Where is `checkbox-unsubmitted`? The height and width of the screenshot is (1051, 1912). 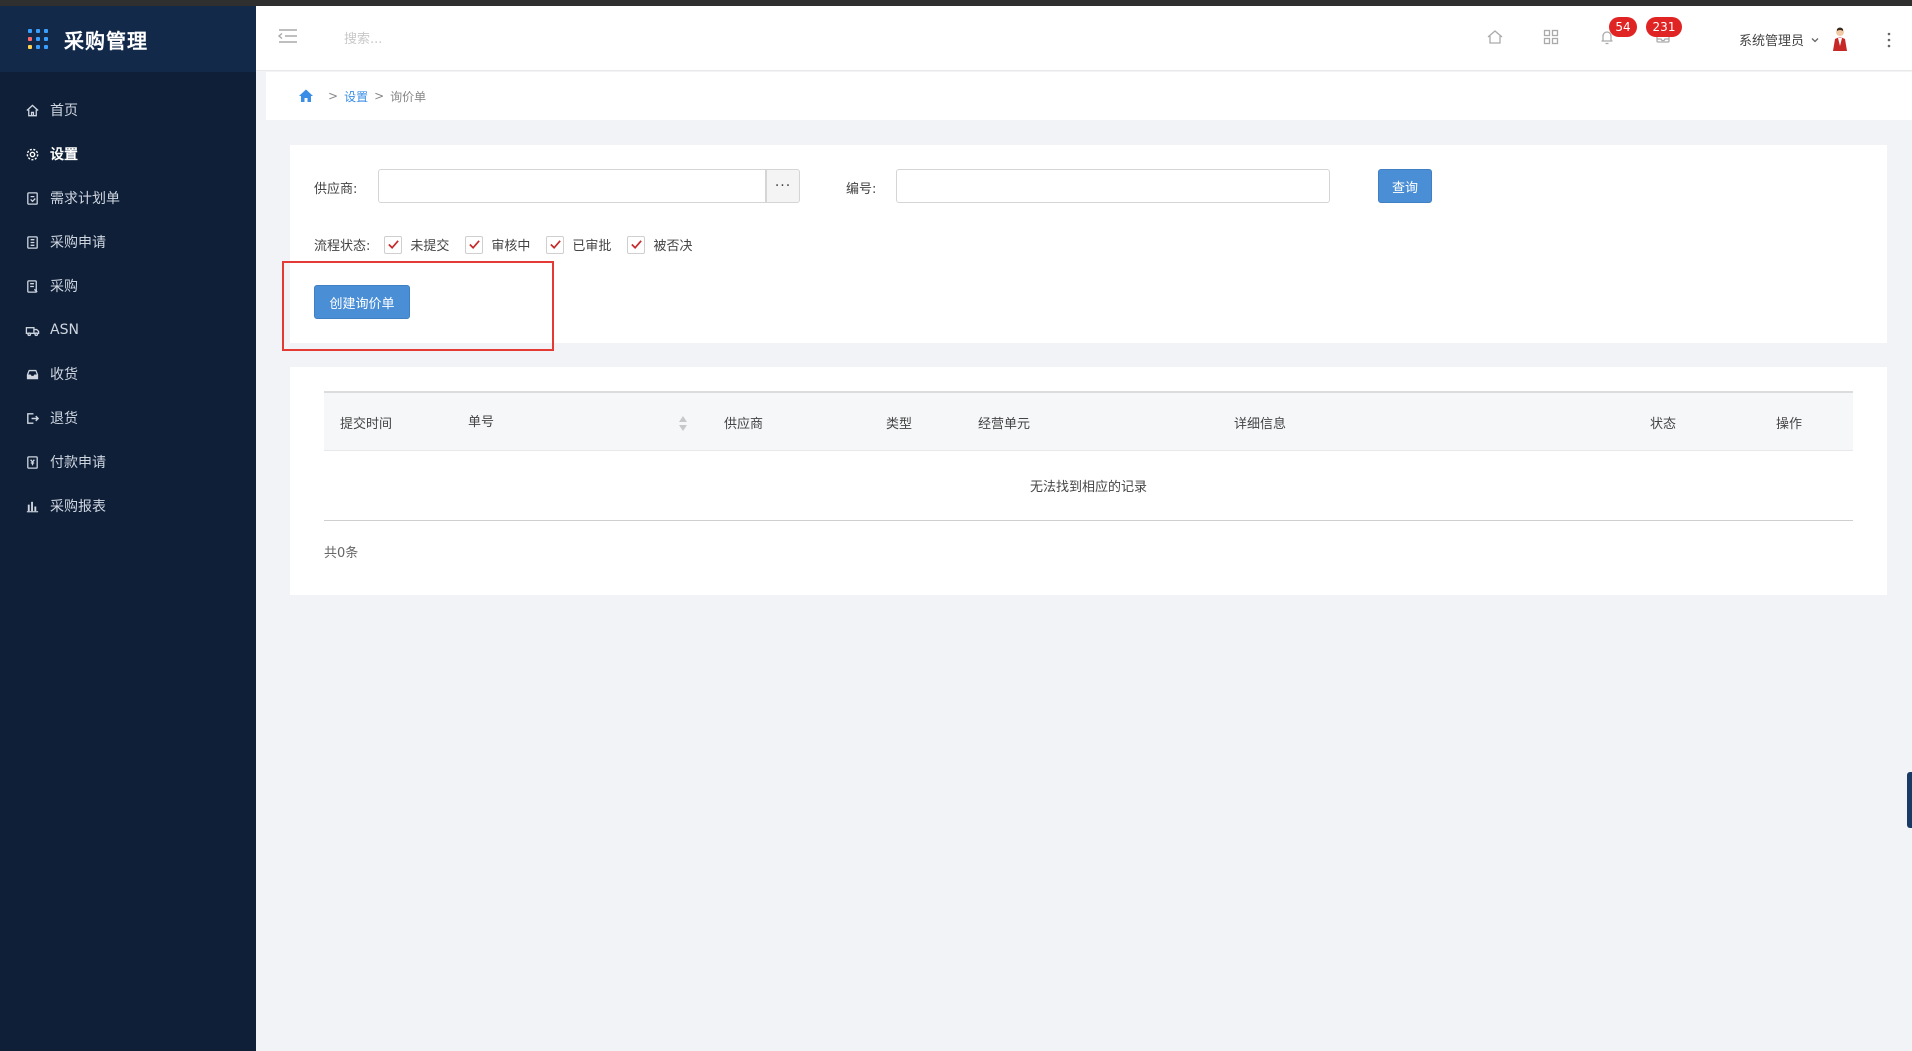
checkbox-unsubmitted is located at coordinates (393, 244).